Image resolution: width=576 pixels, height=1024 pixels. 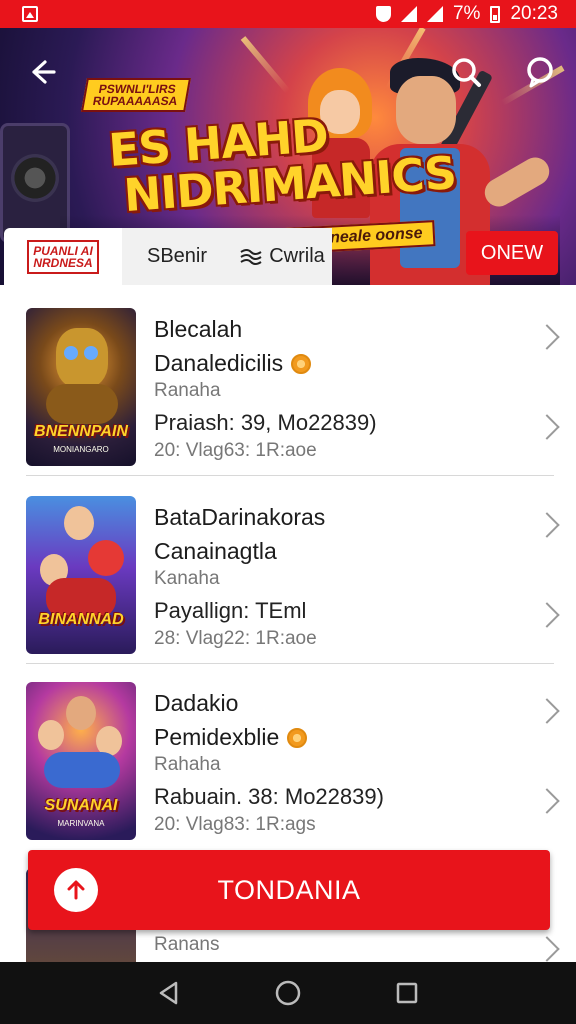 I want to click on item-meta: Ranaha, so click(x=187, y=390).